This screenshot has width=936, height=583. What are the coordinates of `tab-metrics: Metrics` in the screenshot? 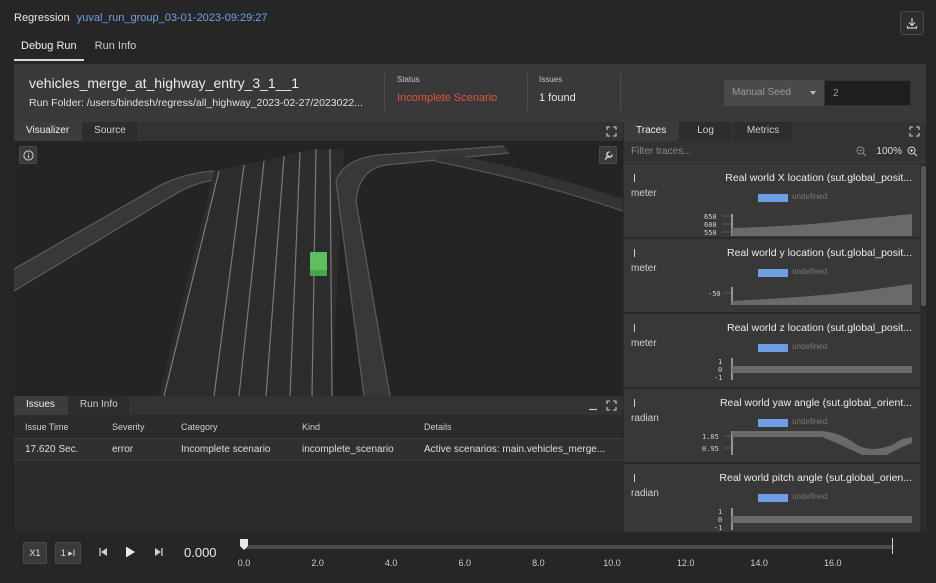 It's located at (763, 131).